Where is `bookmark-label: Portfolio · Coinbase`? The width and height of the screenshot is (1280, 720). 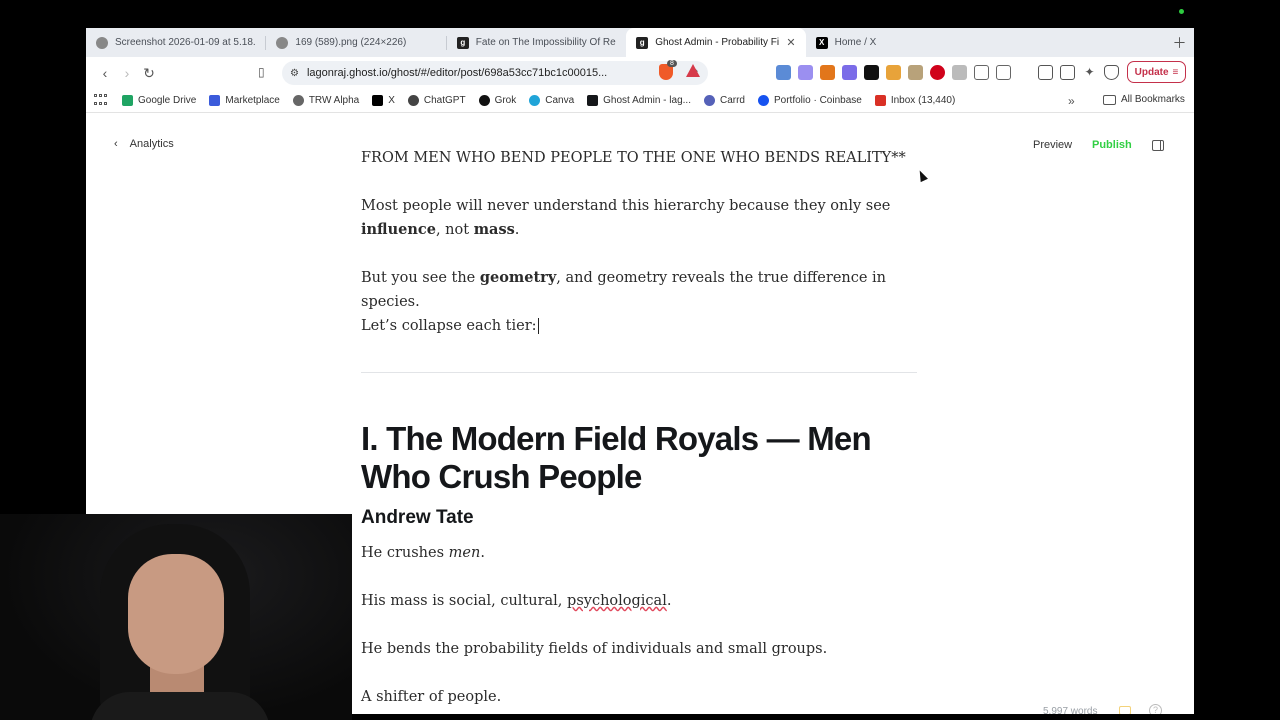
bookmark-label: Portfolio · Coinbase is located at coordinates (818, 100).